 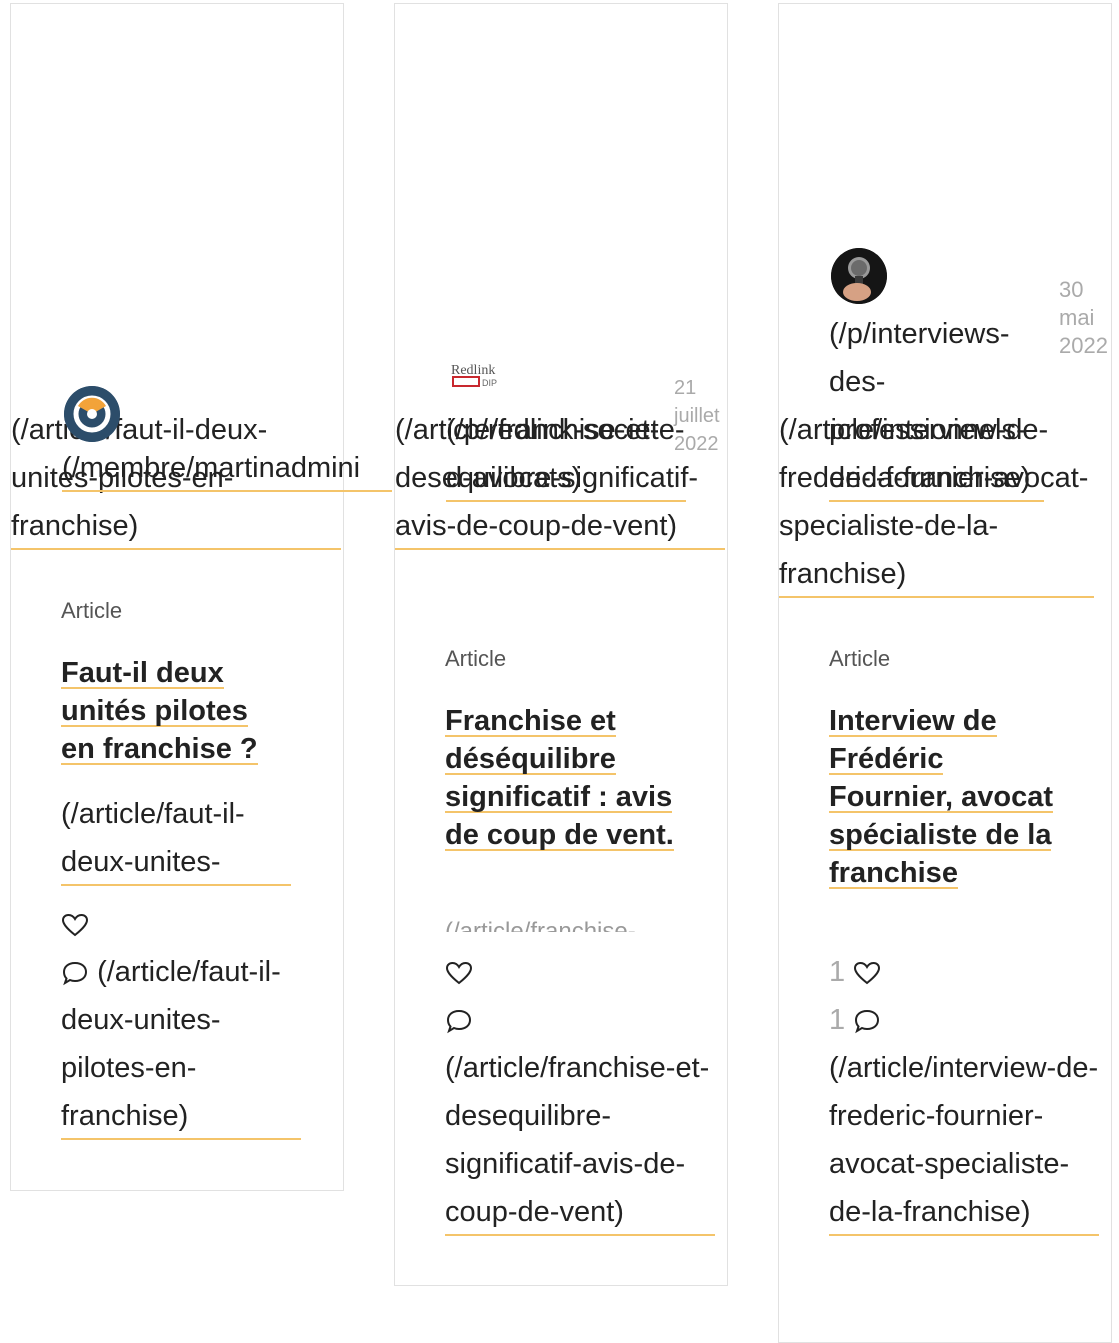 I want to click on likes-count: 1, so click(x=837, y=972).